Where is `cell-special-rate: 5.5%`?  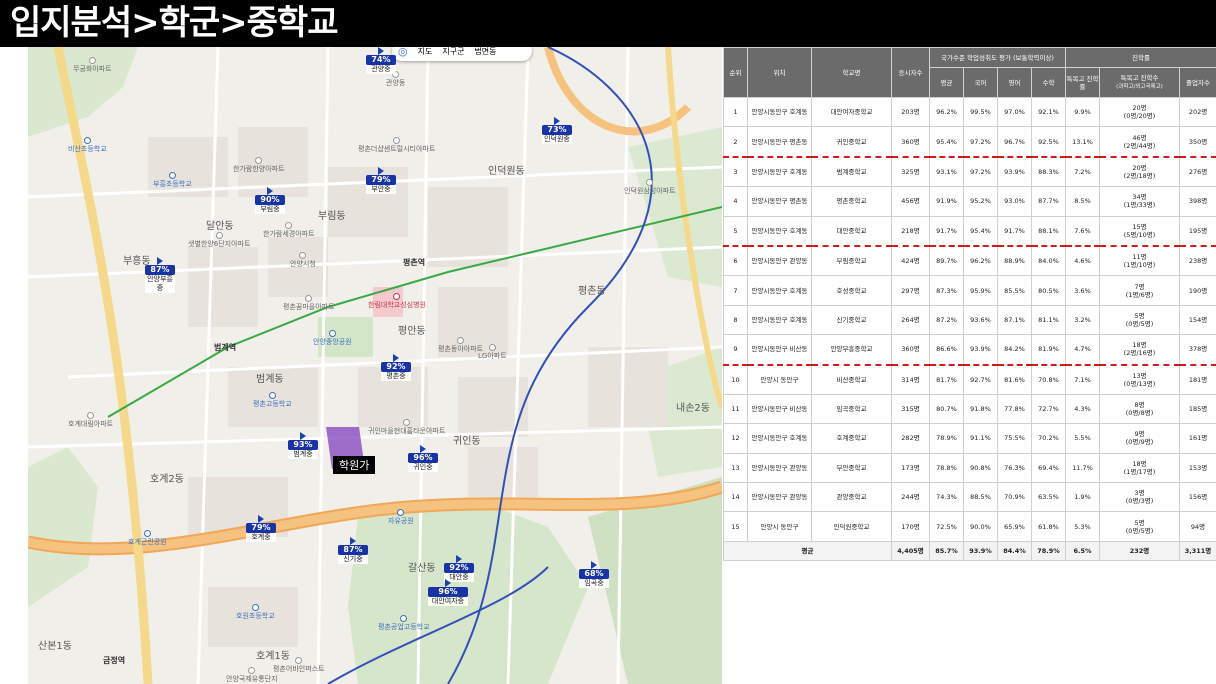 cell-special-rate: 5.5% is located at coordinates (1082, 438).